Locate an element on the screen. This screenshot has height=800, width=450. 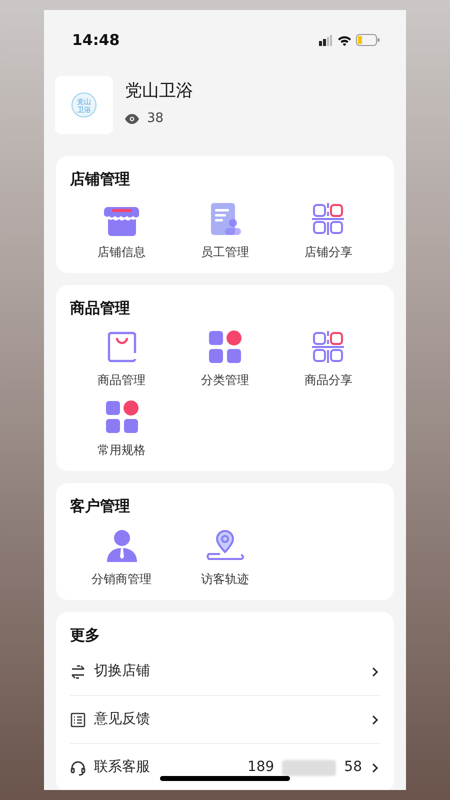
section-title: 更多 is located at coordinates (85, 635).